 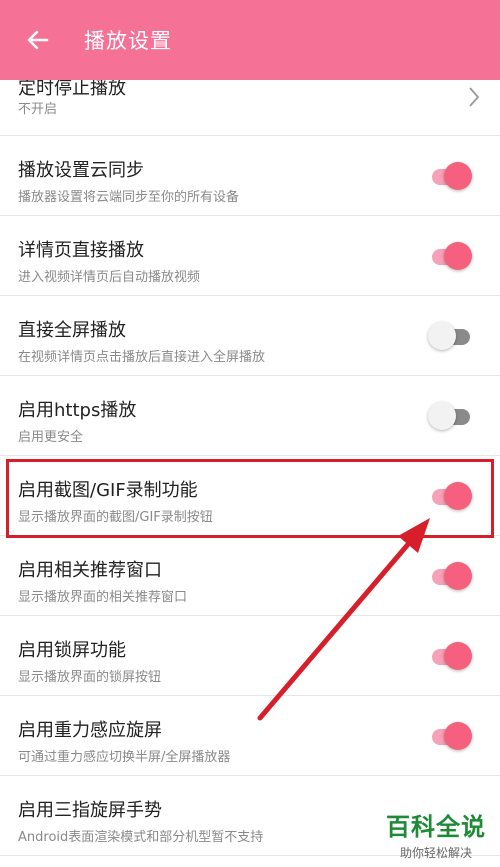 I want to click on setting-title: 详情页直接播放, so click(x=81, y=250).